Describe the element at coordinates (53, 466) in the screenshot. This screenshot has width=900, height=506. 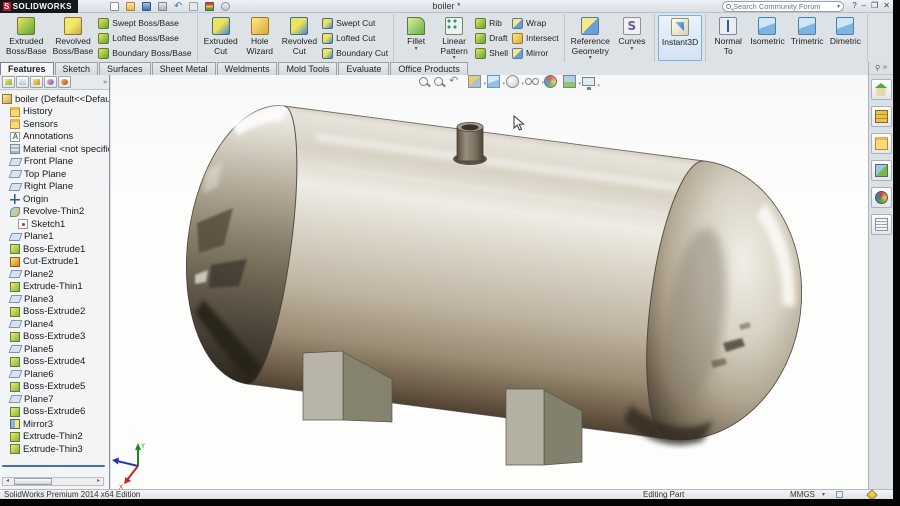
I see `rollback-bar` at that location.